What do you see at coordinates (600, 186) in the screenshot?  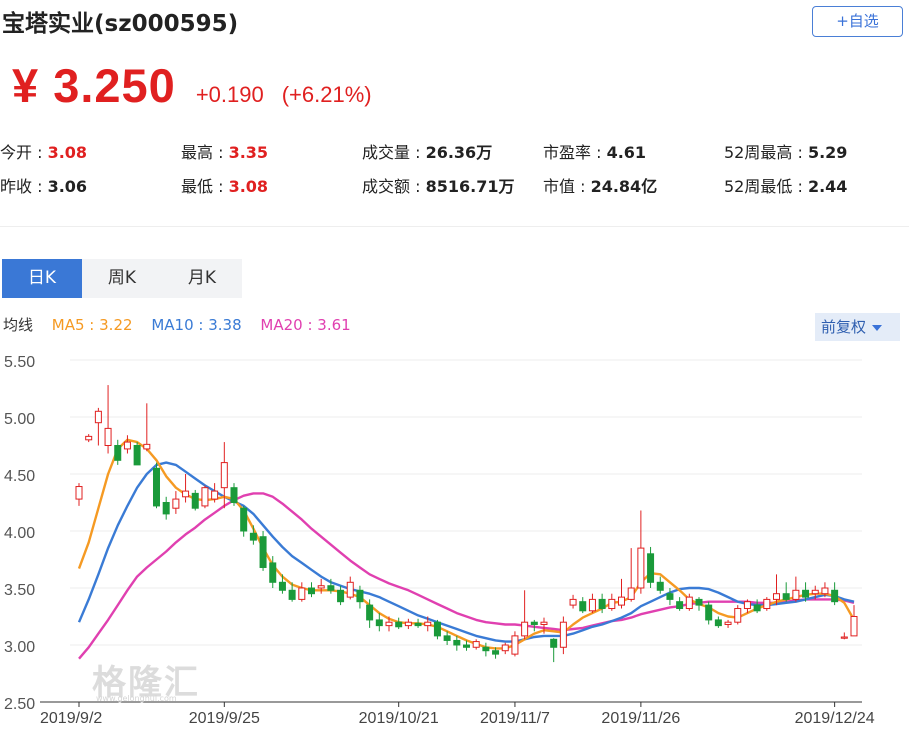 I see `stat-market-cap: 市值 : 24.84亿` at bounding box center [600, 186].